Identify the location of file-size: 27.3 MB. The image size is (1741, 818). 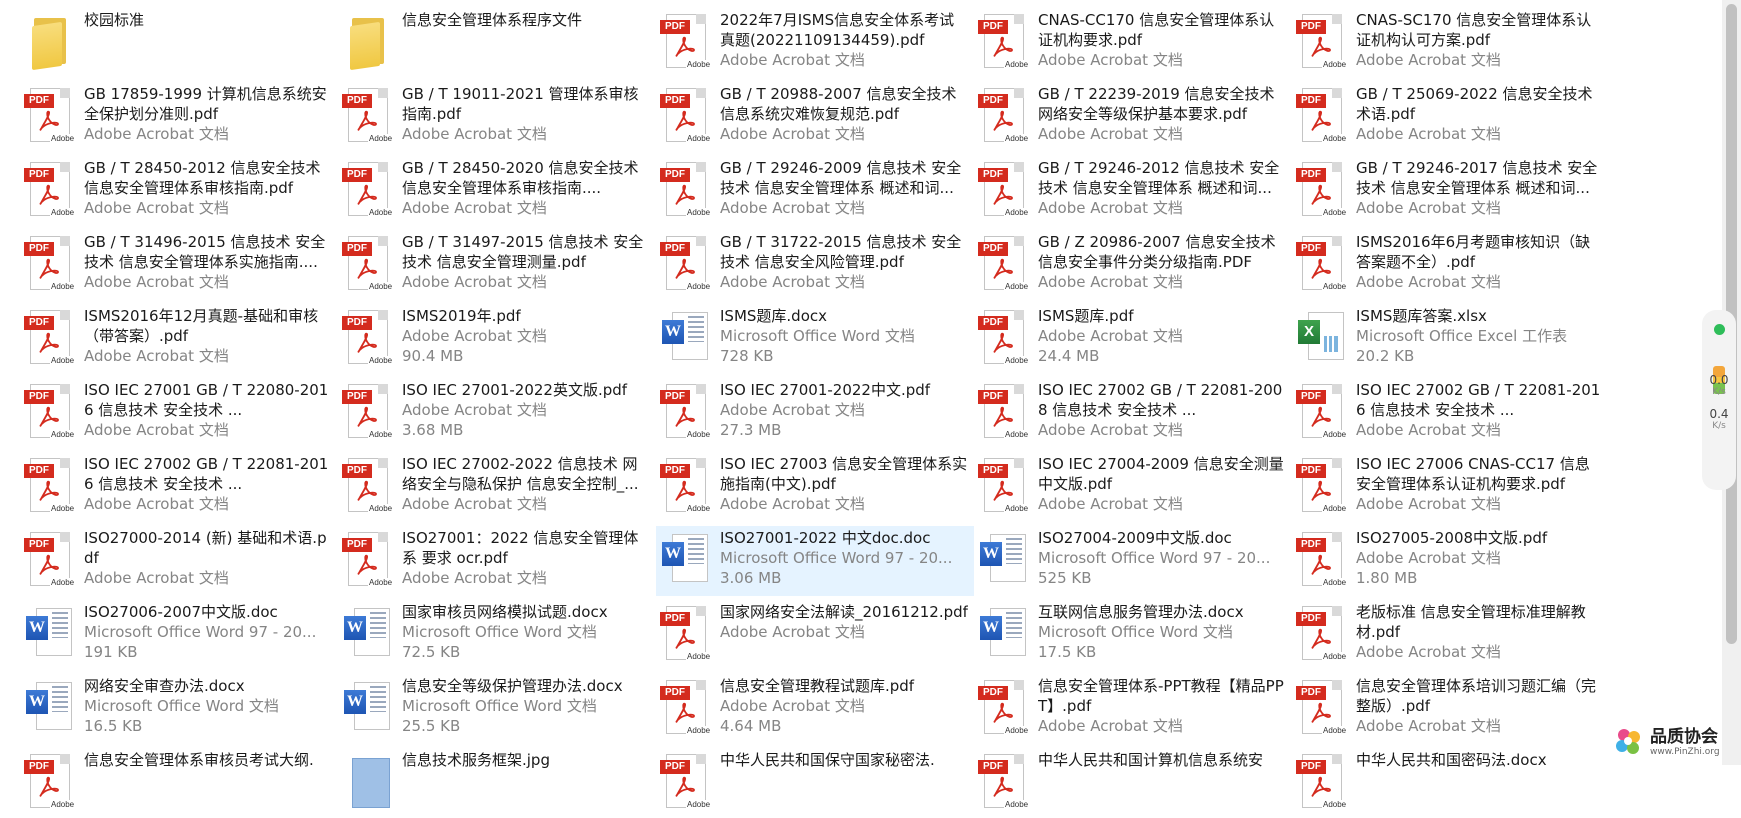
(751, 430).